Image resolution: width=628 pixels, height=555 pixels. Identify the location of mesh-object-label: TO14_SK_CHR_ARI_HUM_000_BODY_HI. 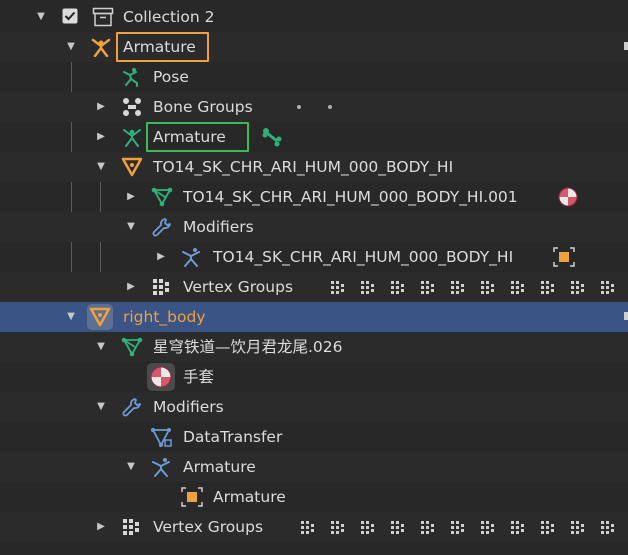
(303, 167).